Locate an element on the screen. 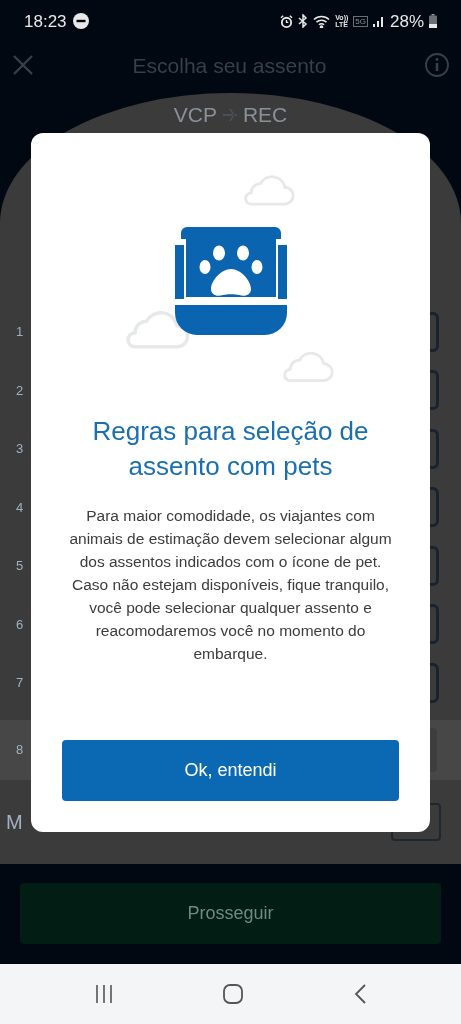 The height and width of the screenshot is (1024, 461). row-number: 6 is located at coordinates (20, 624).